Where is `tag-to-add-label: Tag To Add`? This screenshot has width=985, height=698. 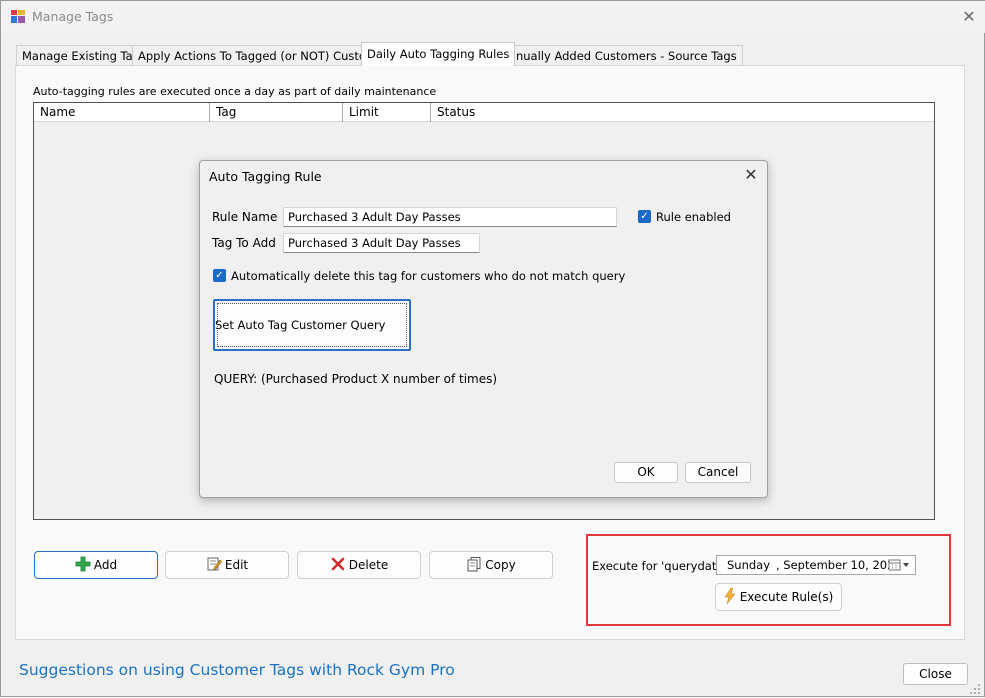
tag-to-add-label: Tag To Add is located at coordinates (244, 243).